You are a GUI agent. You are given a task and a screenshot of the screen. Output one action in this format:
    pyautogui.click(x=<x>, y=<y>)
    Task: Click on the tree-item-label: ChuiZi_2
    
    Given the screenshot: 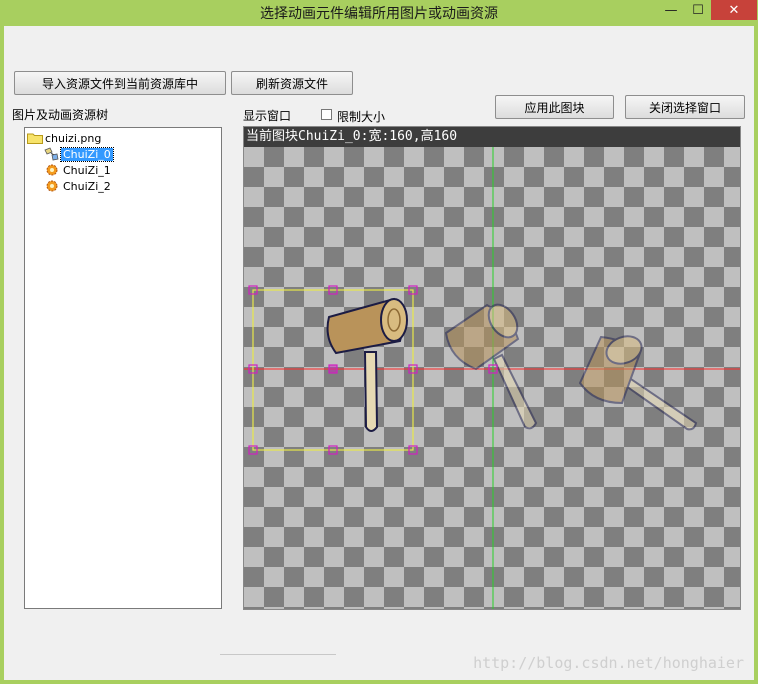 What is the action you would take?
    pyautogui.click(x=87, y=186)
    